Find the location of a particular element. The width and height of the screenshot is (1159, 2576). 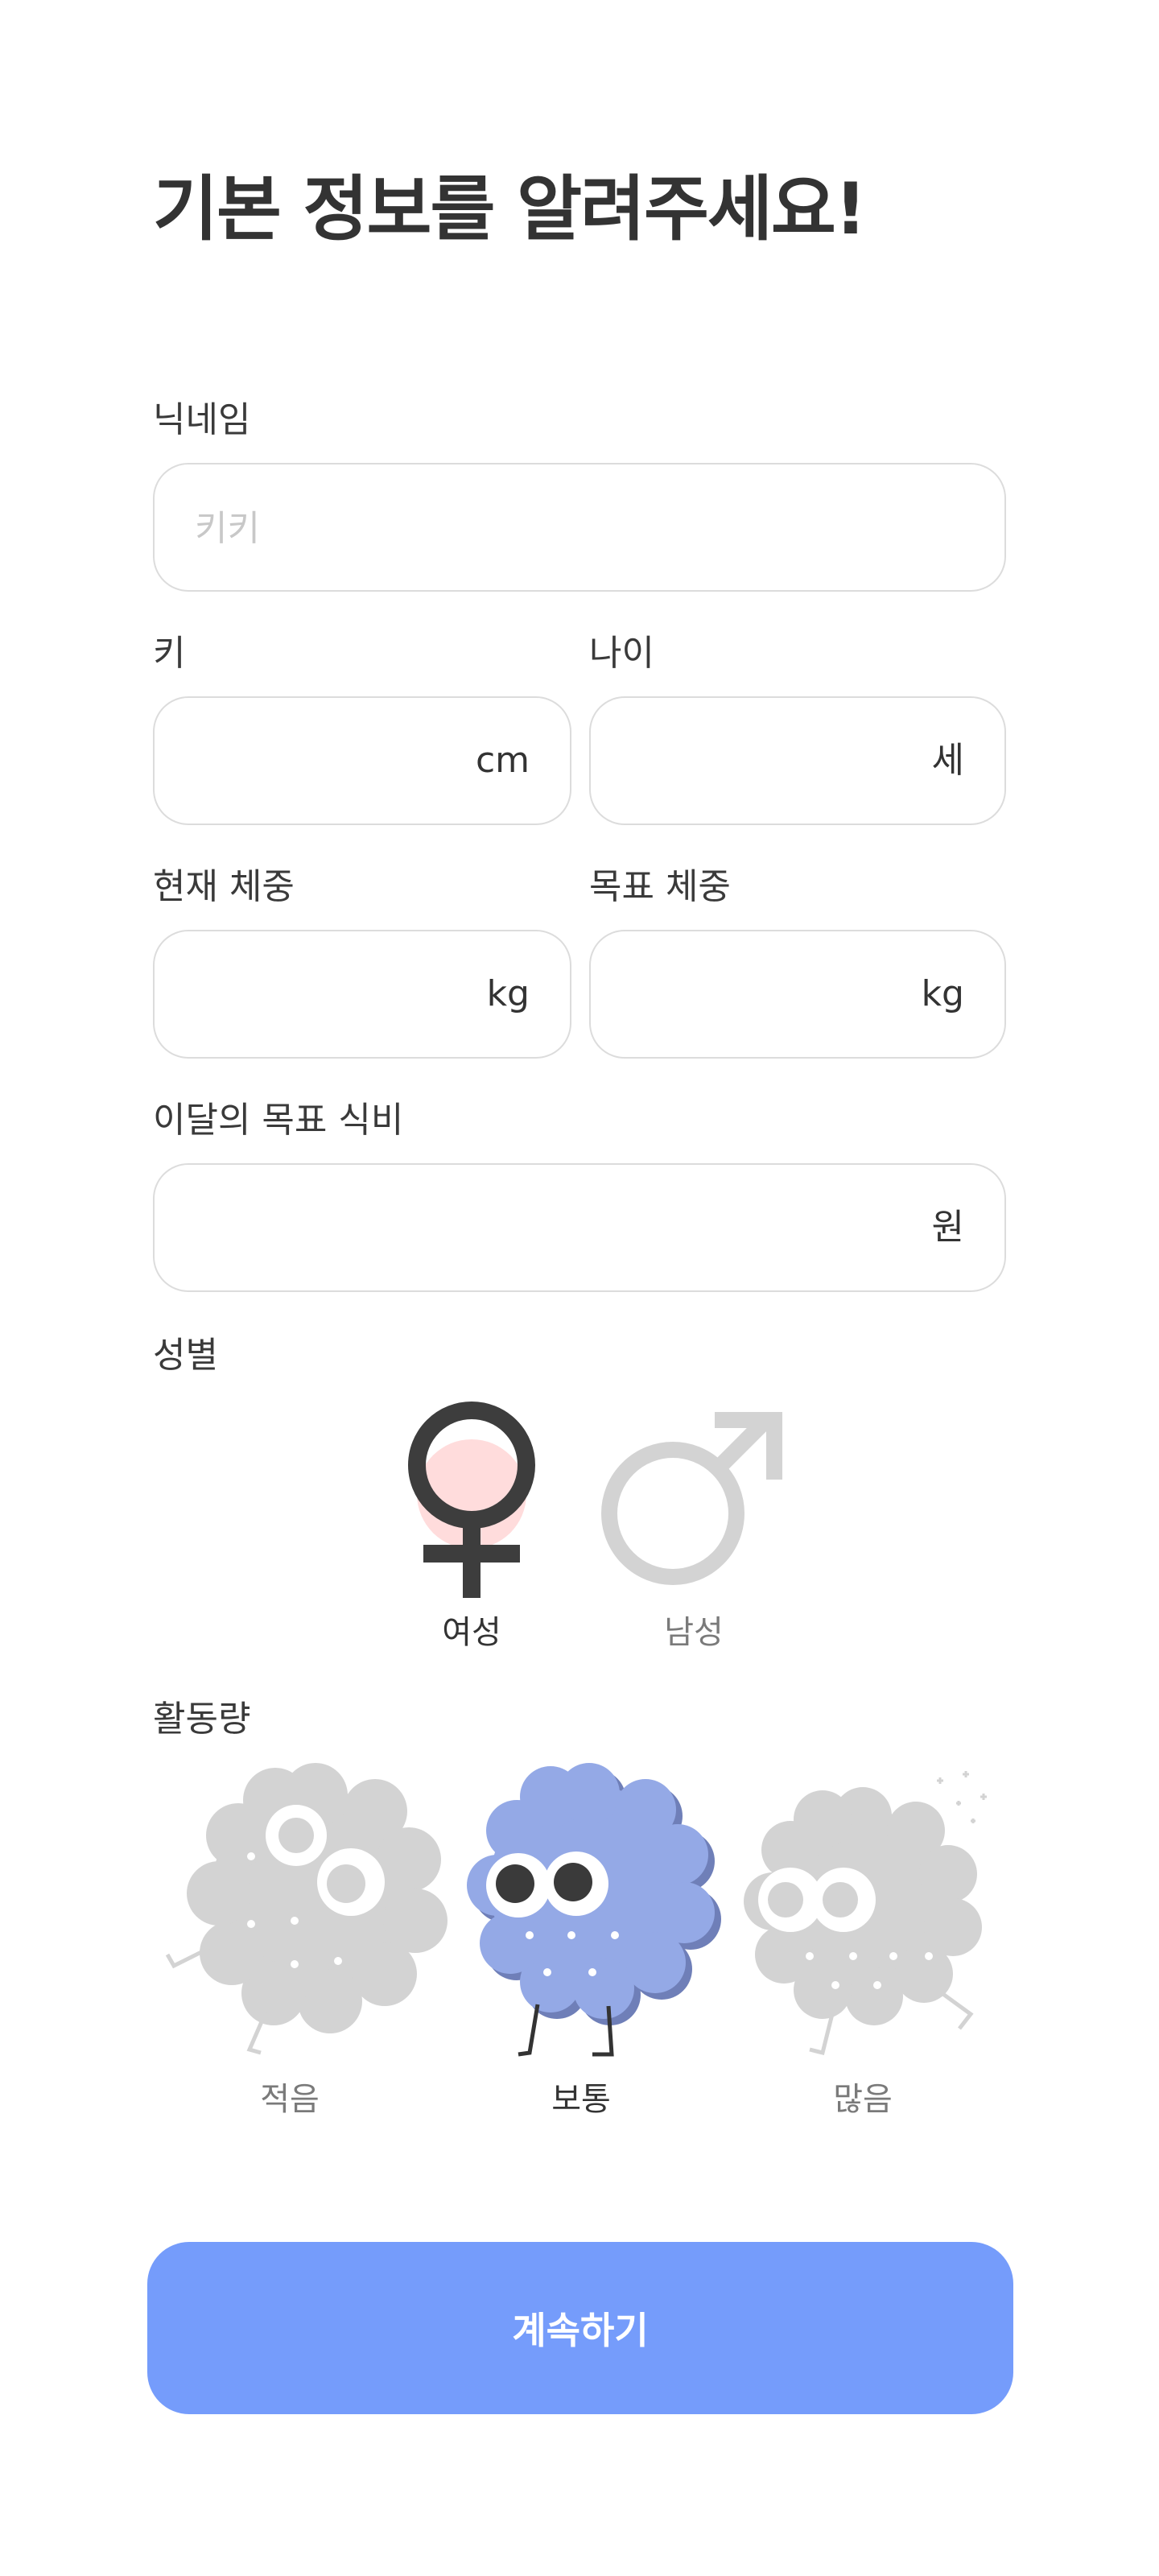

continue-button: 계속하기 is located at coordinates (580, 2328).